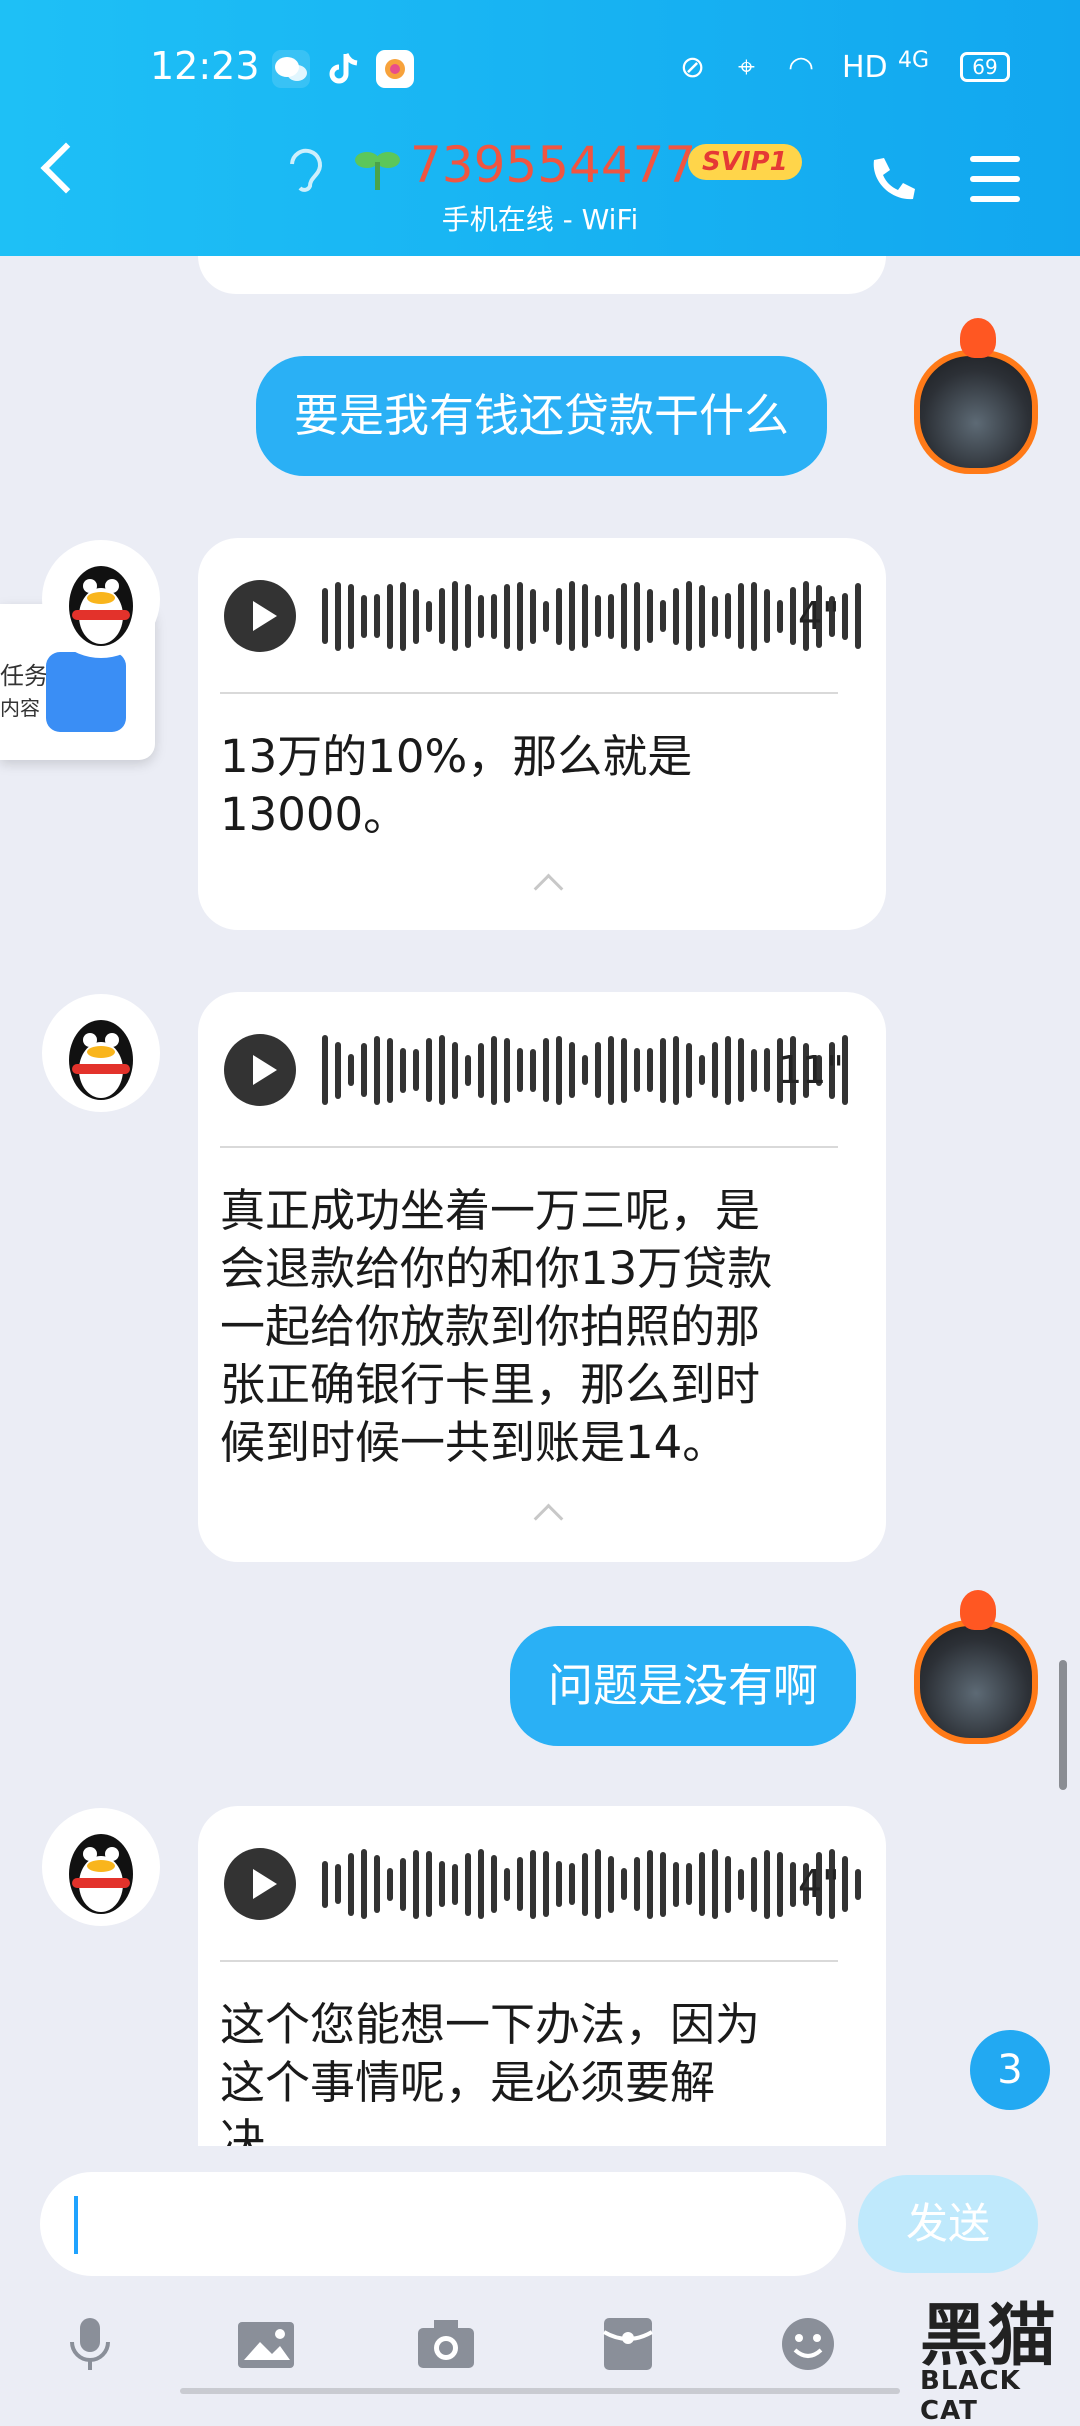  What do you see at coordinates (456, 756) in the screenshot?
I see `transcript-text: 13万的10%，那么就是` at bounding box center [456, 756].